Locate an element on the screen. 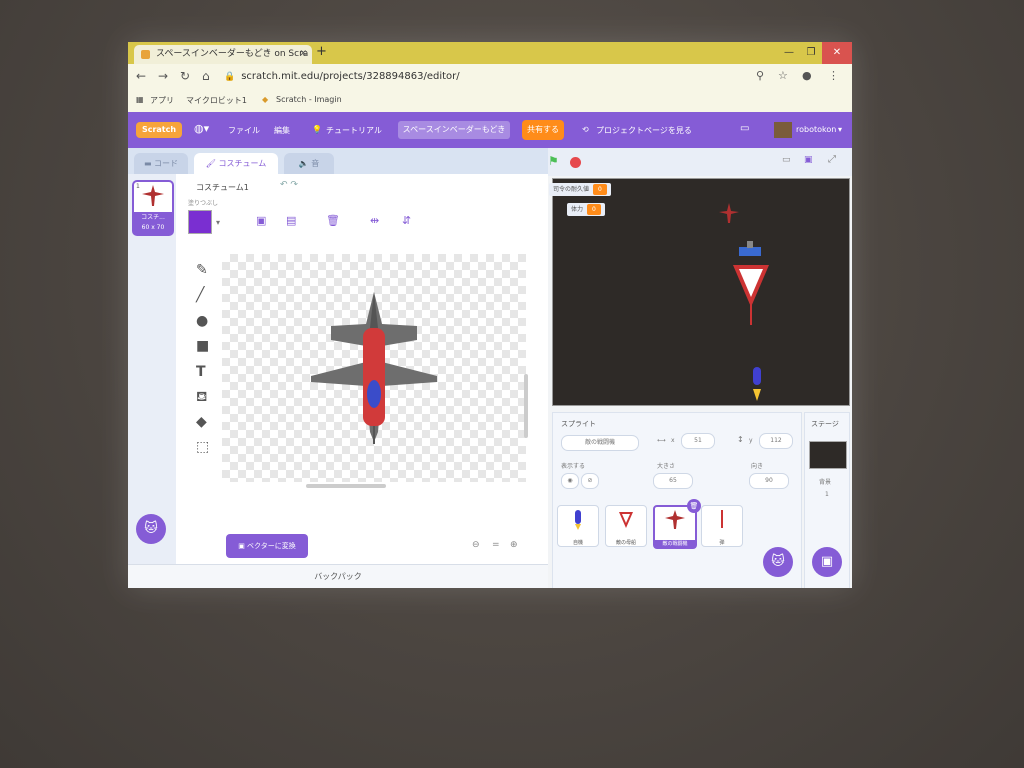  hide-eye-icon: ⊘ is located at coordinates (590, 481).